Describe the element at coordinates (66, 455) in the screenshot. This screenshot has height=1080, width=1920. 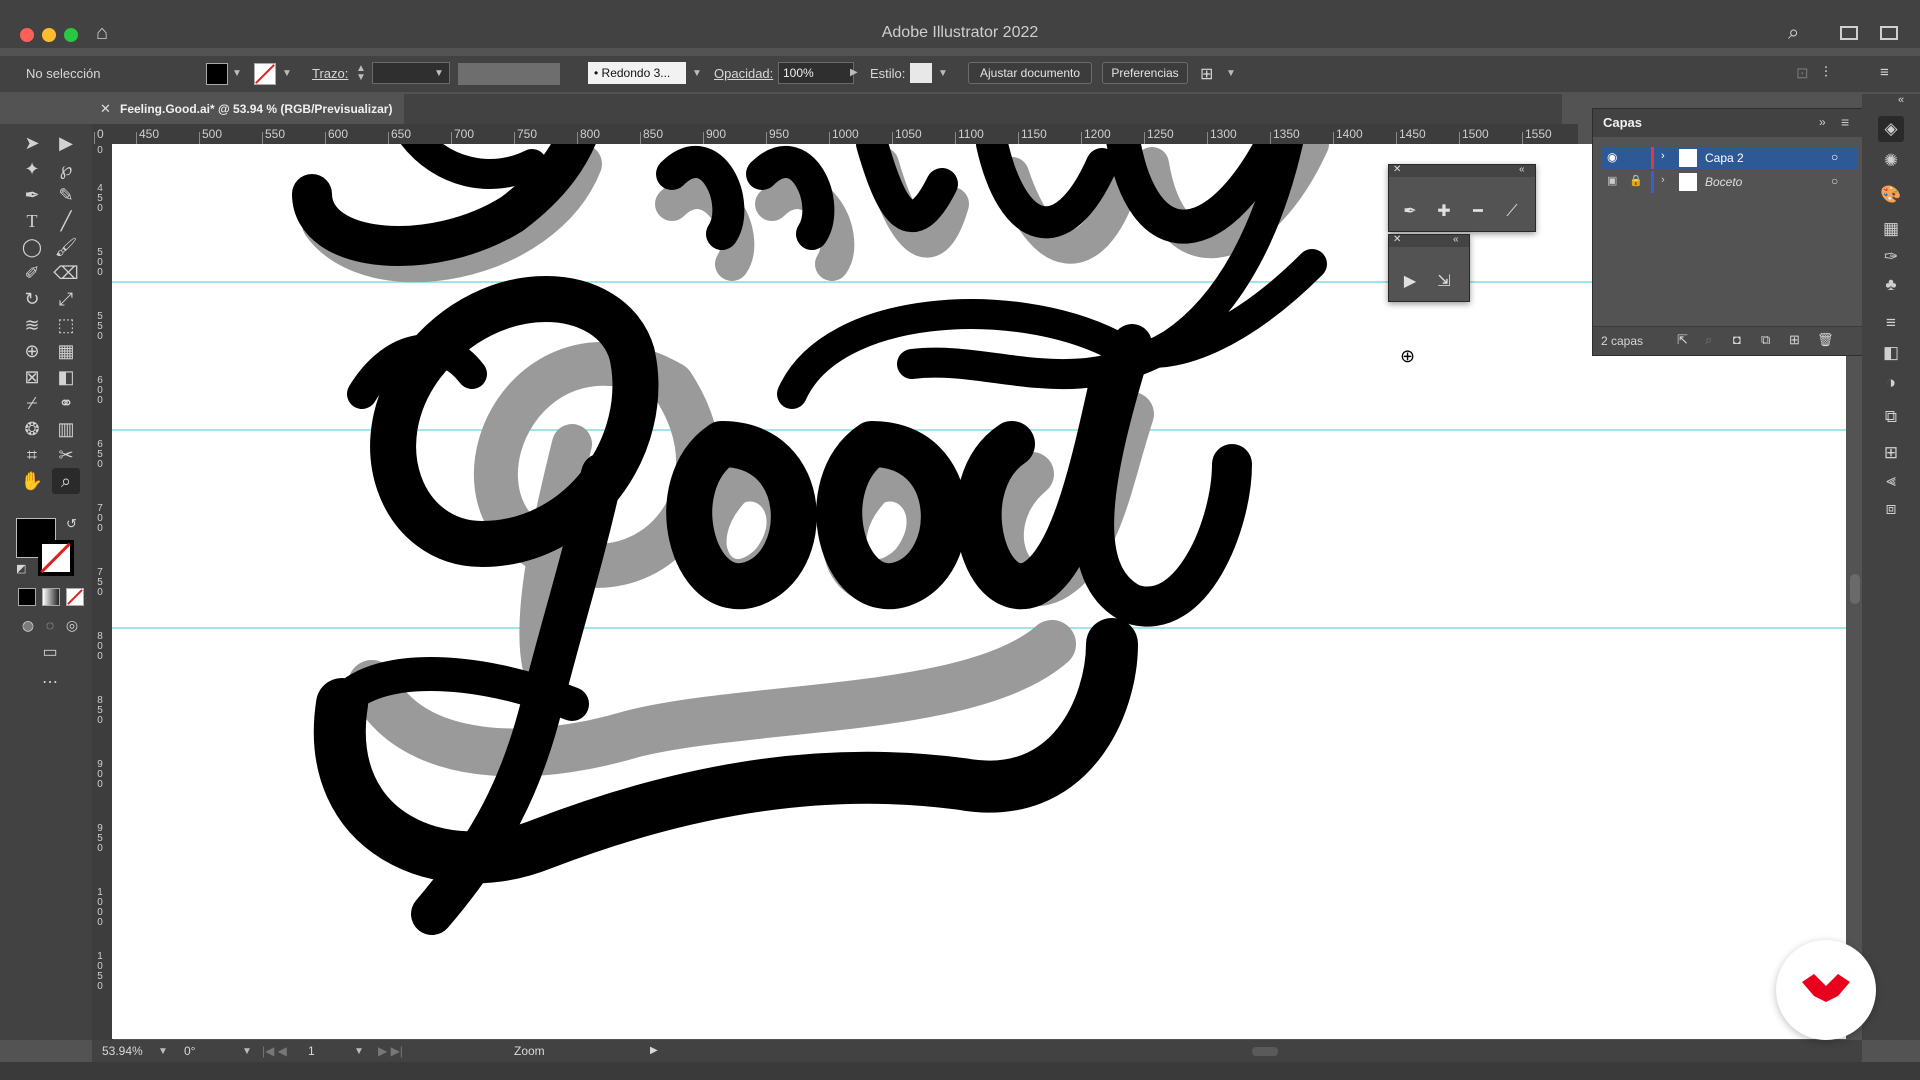
I see `slice-tool-icon: ✂` at that location.